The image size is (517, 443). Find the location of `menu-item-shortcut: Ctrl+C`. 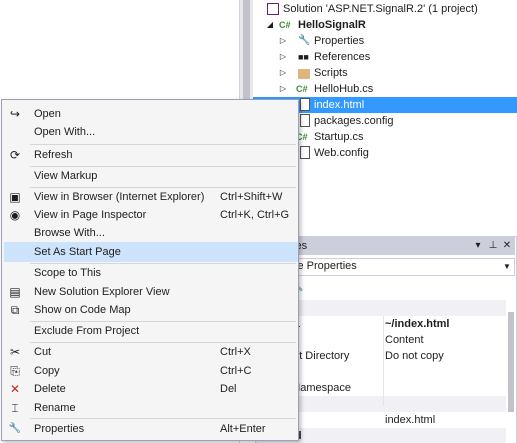

menu-item-shortcut: Ctrl+C is located at coordinates (236, 371).